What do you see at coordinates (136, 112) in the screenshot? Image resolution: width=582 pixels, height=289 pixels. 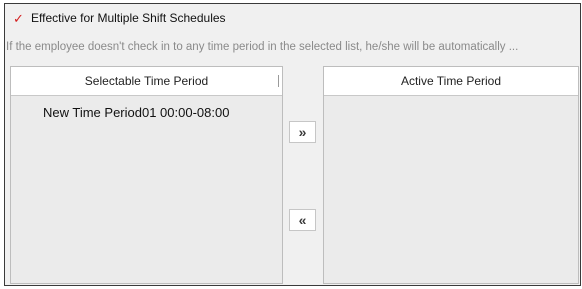 I see `list-item: New Time Period01 00:00-08:00` at bounding box center [136, 112].